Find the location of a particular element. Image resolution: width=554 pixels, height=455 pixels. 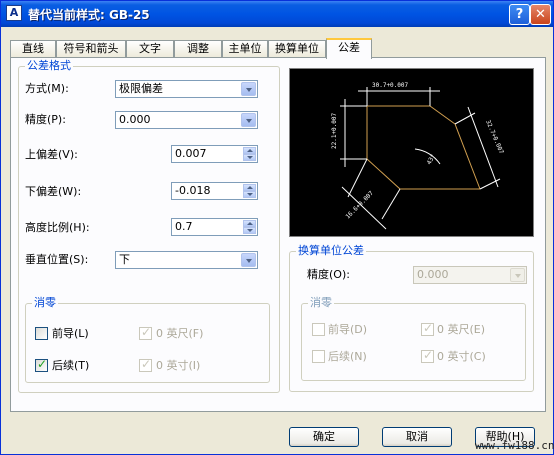

alt-zero-feet-label: 0 英尺(E) is located at coordinates (461, 329).